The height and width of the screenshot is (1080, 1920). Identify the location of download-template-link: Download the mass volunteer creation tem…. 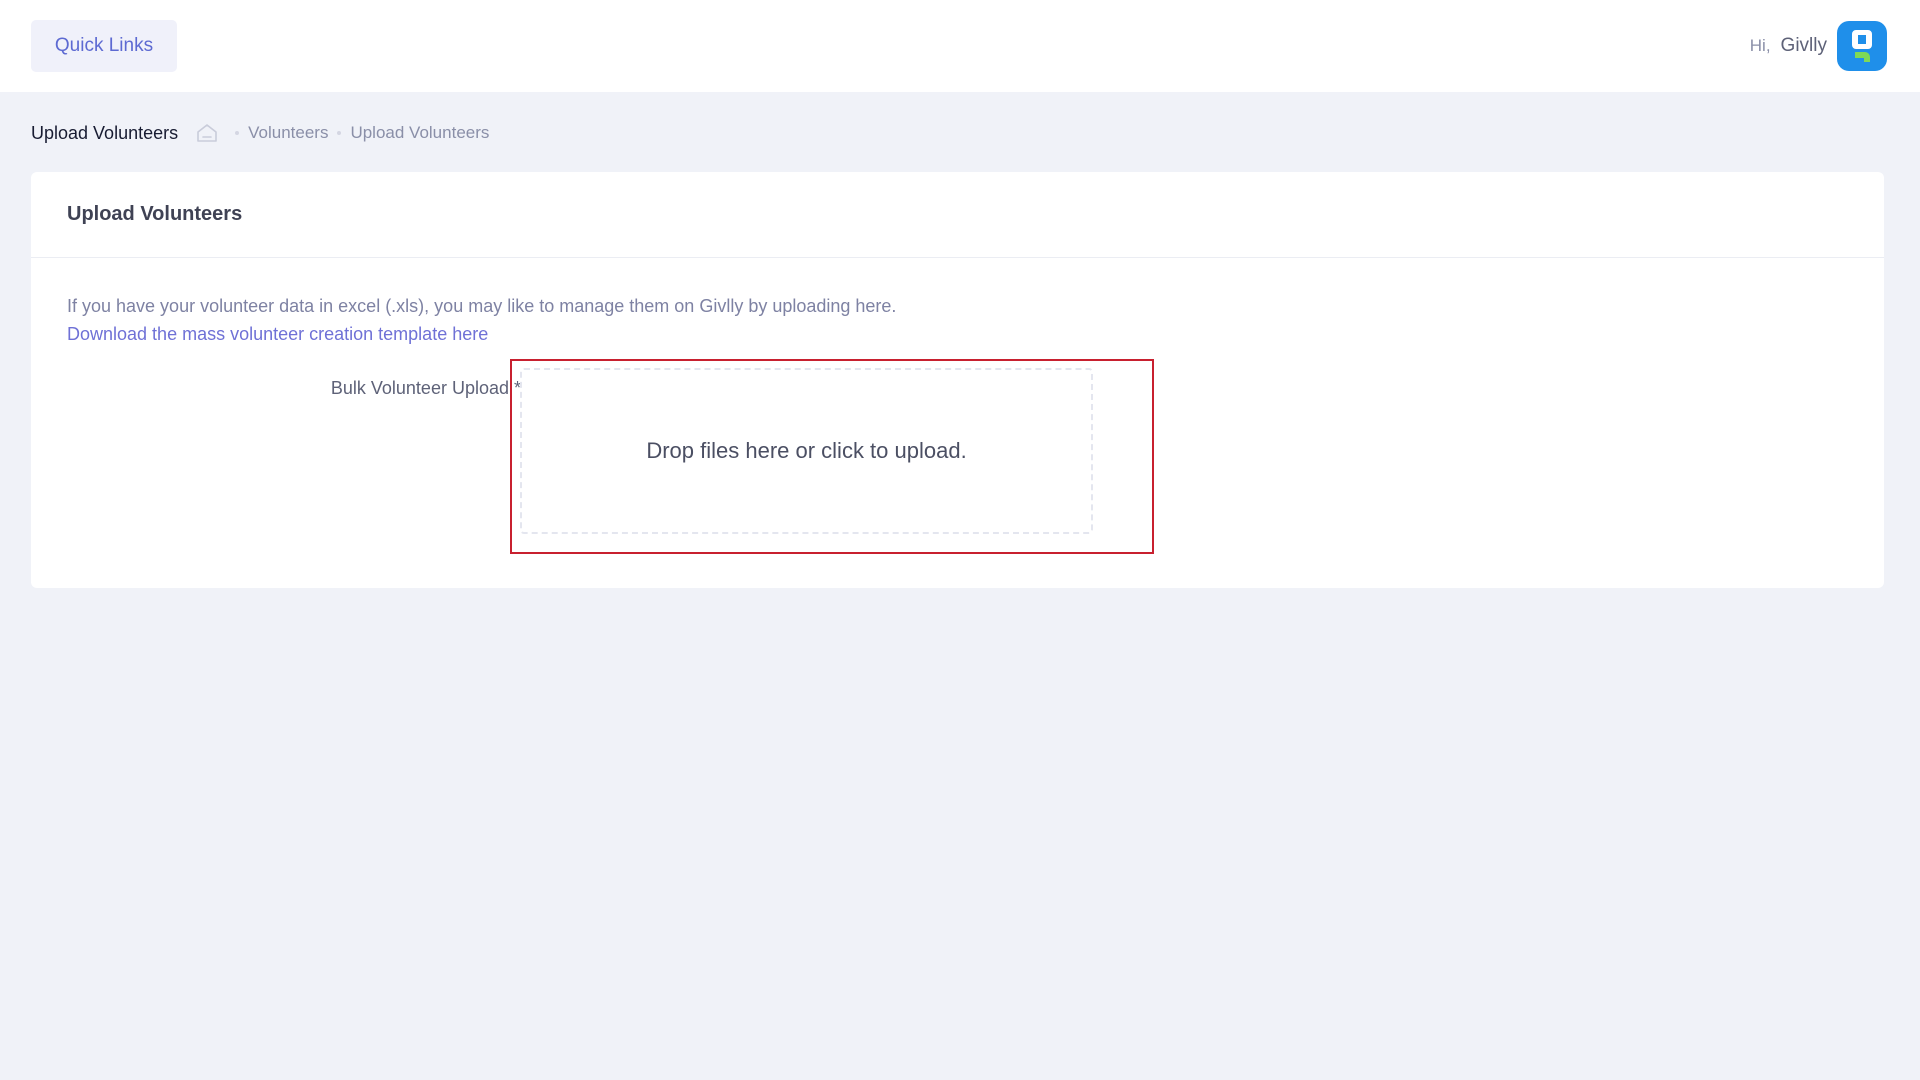
(277, 334).